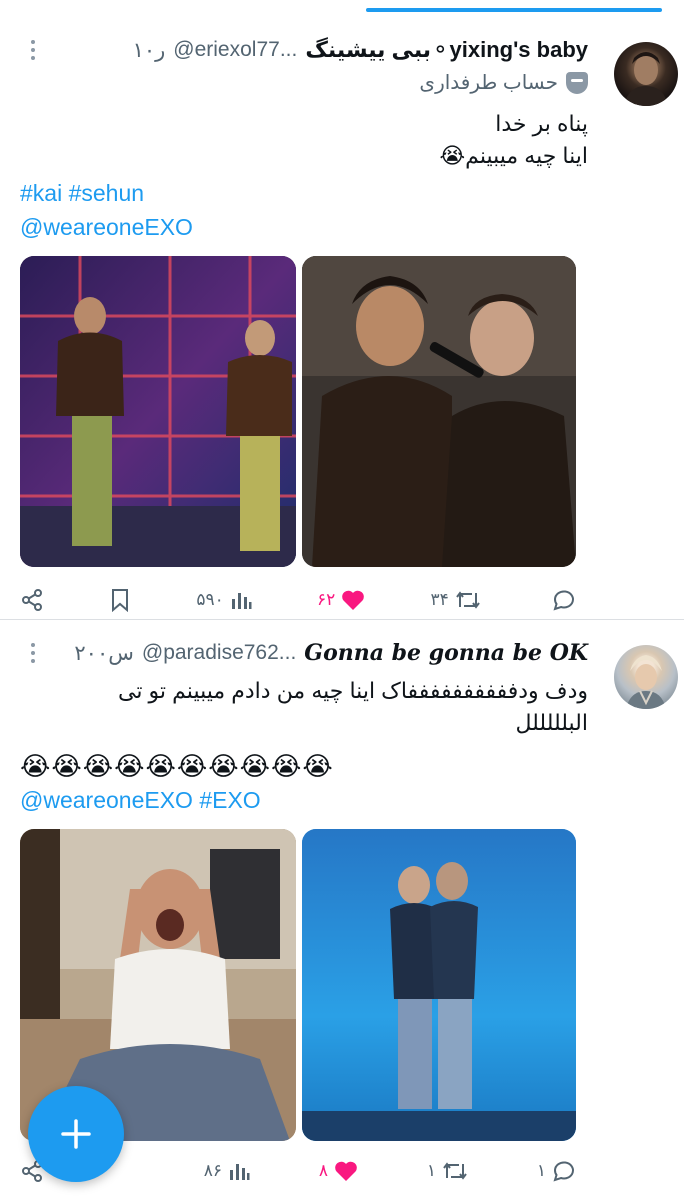 Image resolution: width=684 pixels, height=1200 pixels. I want to click on bookmark-button, so click(120, 600).